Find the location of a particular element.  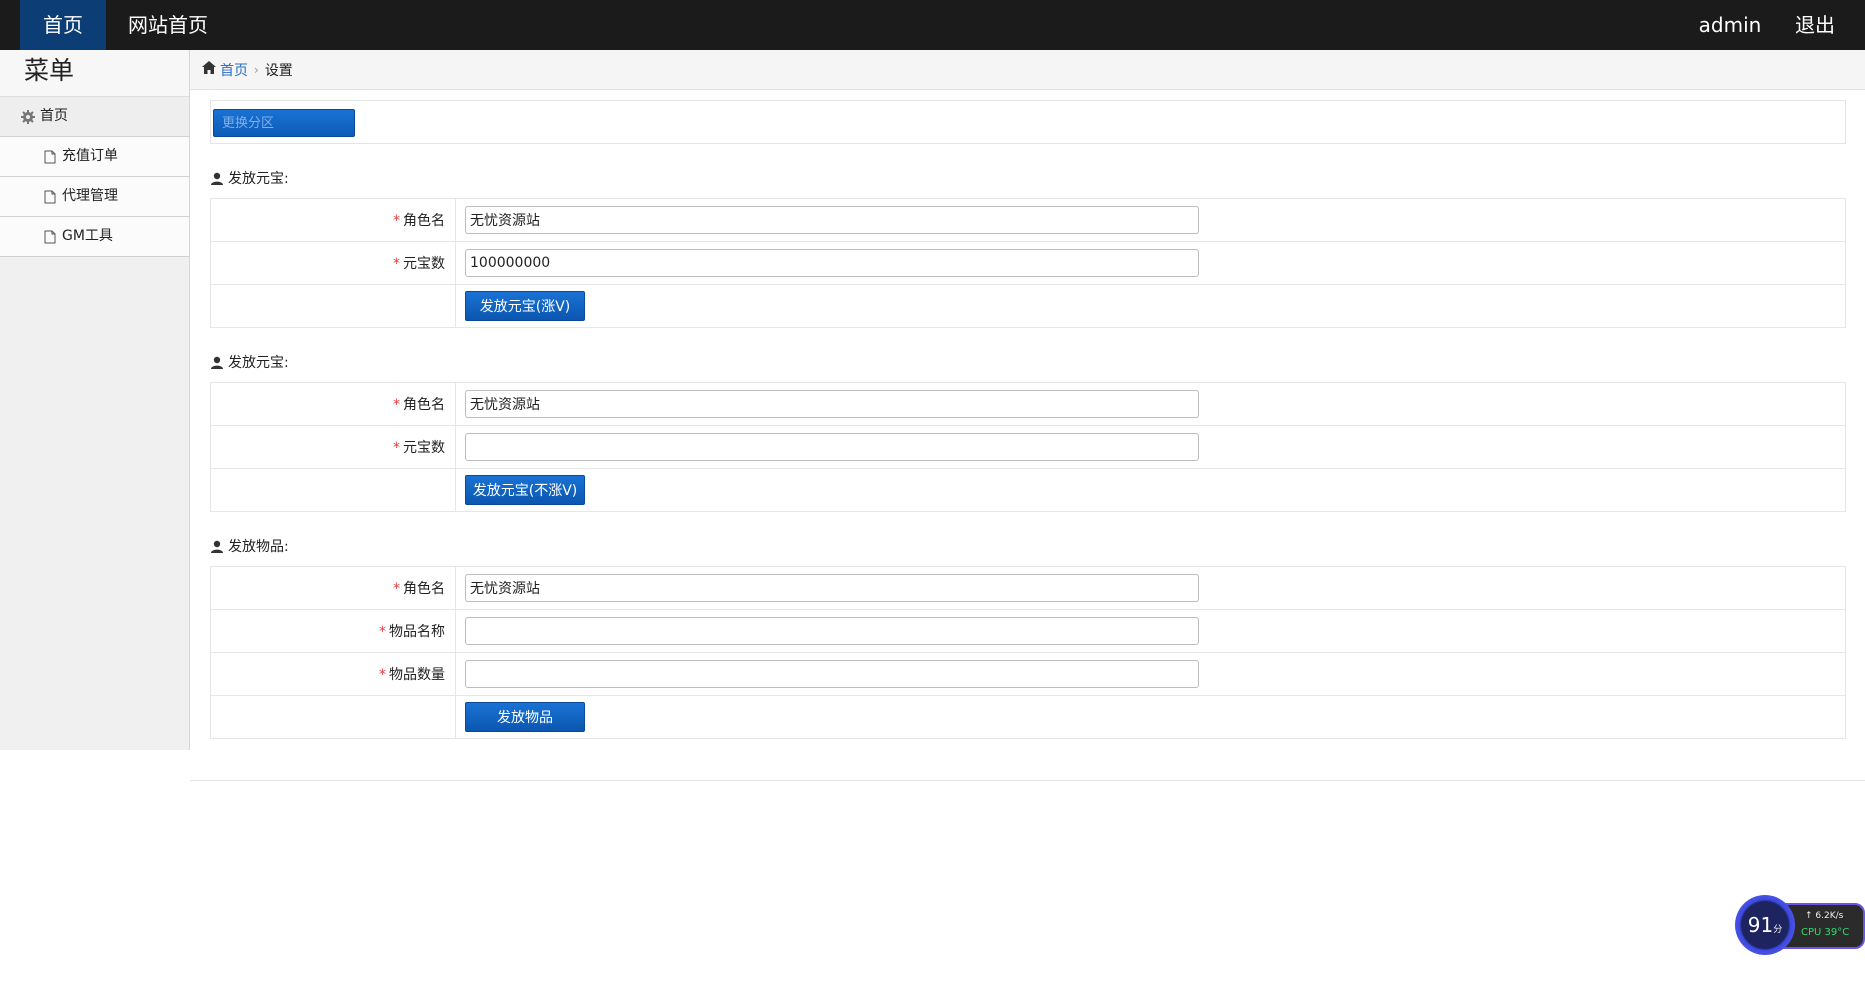

sidebar-item-label: GM工具 is located at coordinates (87, 236).